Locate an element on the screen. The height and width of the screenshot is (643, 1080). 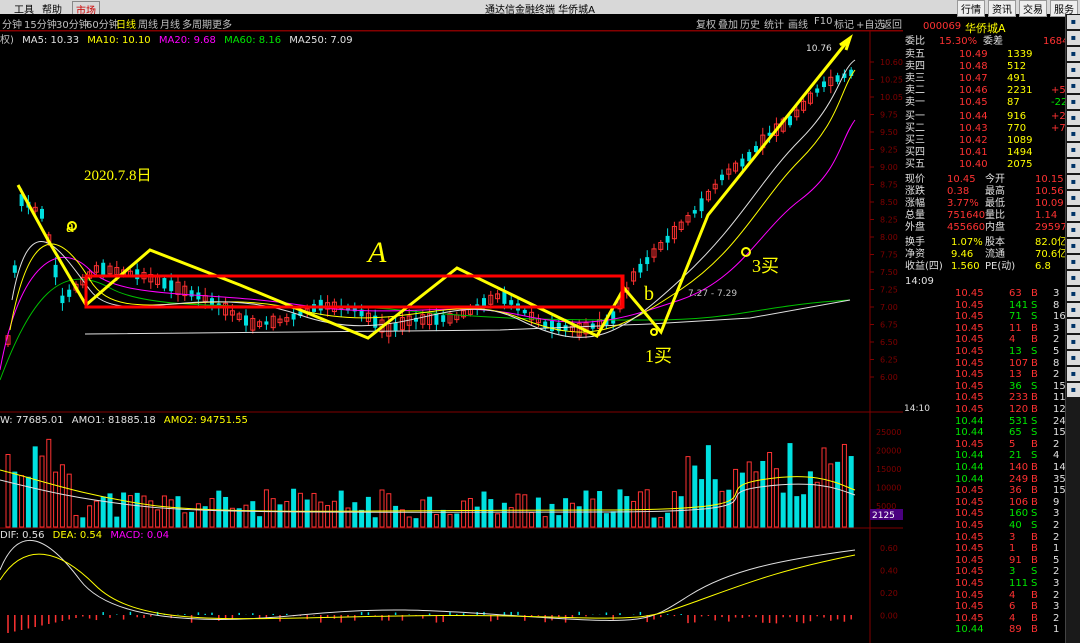
stat-row: 涨幅 3.77% 最低 10.09 is located at coordinates (984, 203).